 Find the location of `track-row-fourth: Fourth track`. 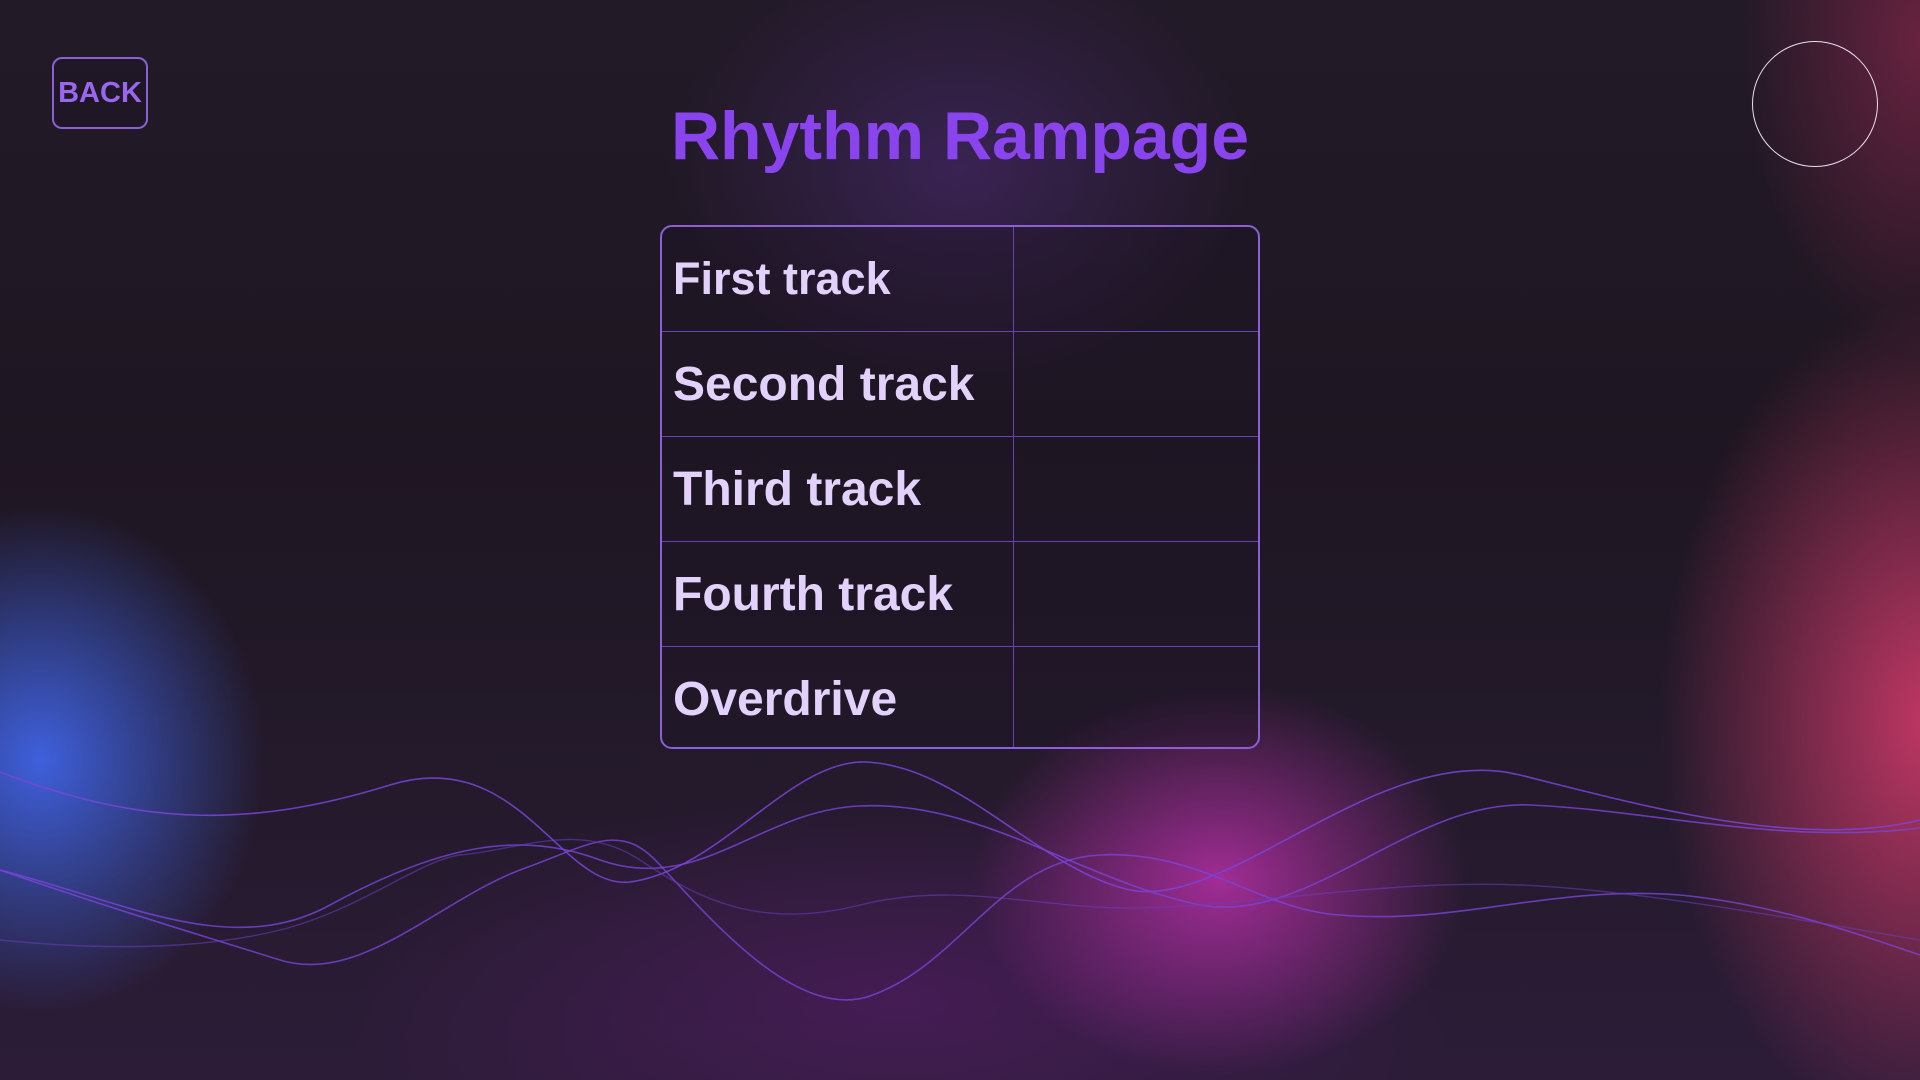

track-row-fourth: Fourth track is located at coordinates (960, 594).